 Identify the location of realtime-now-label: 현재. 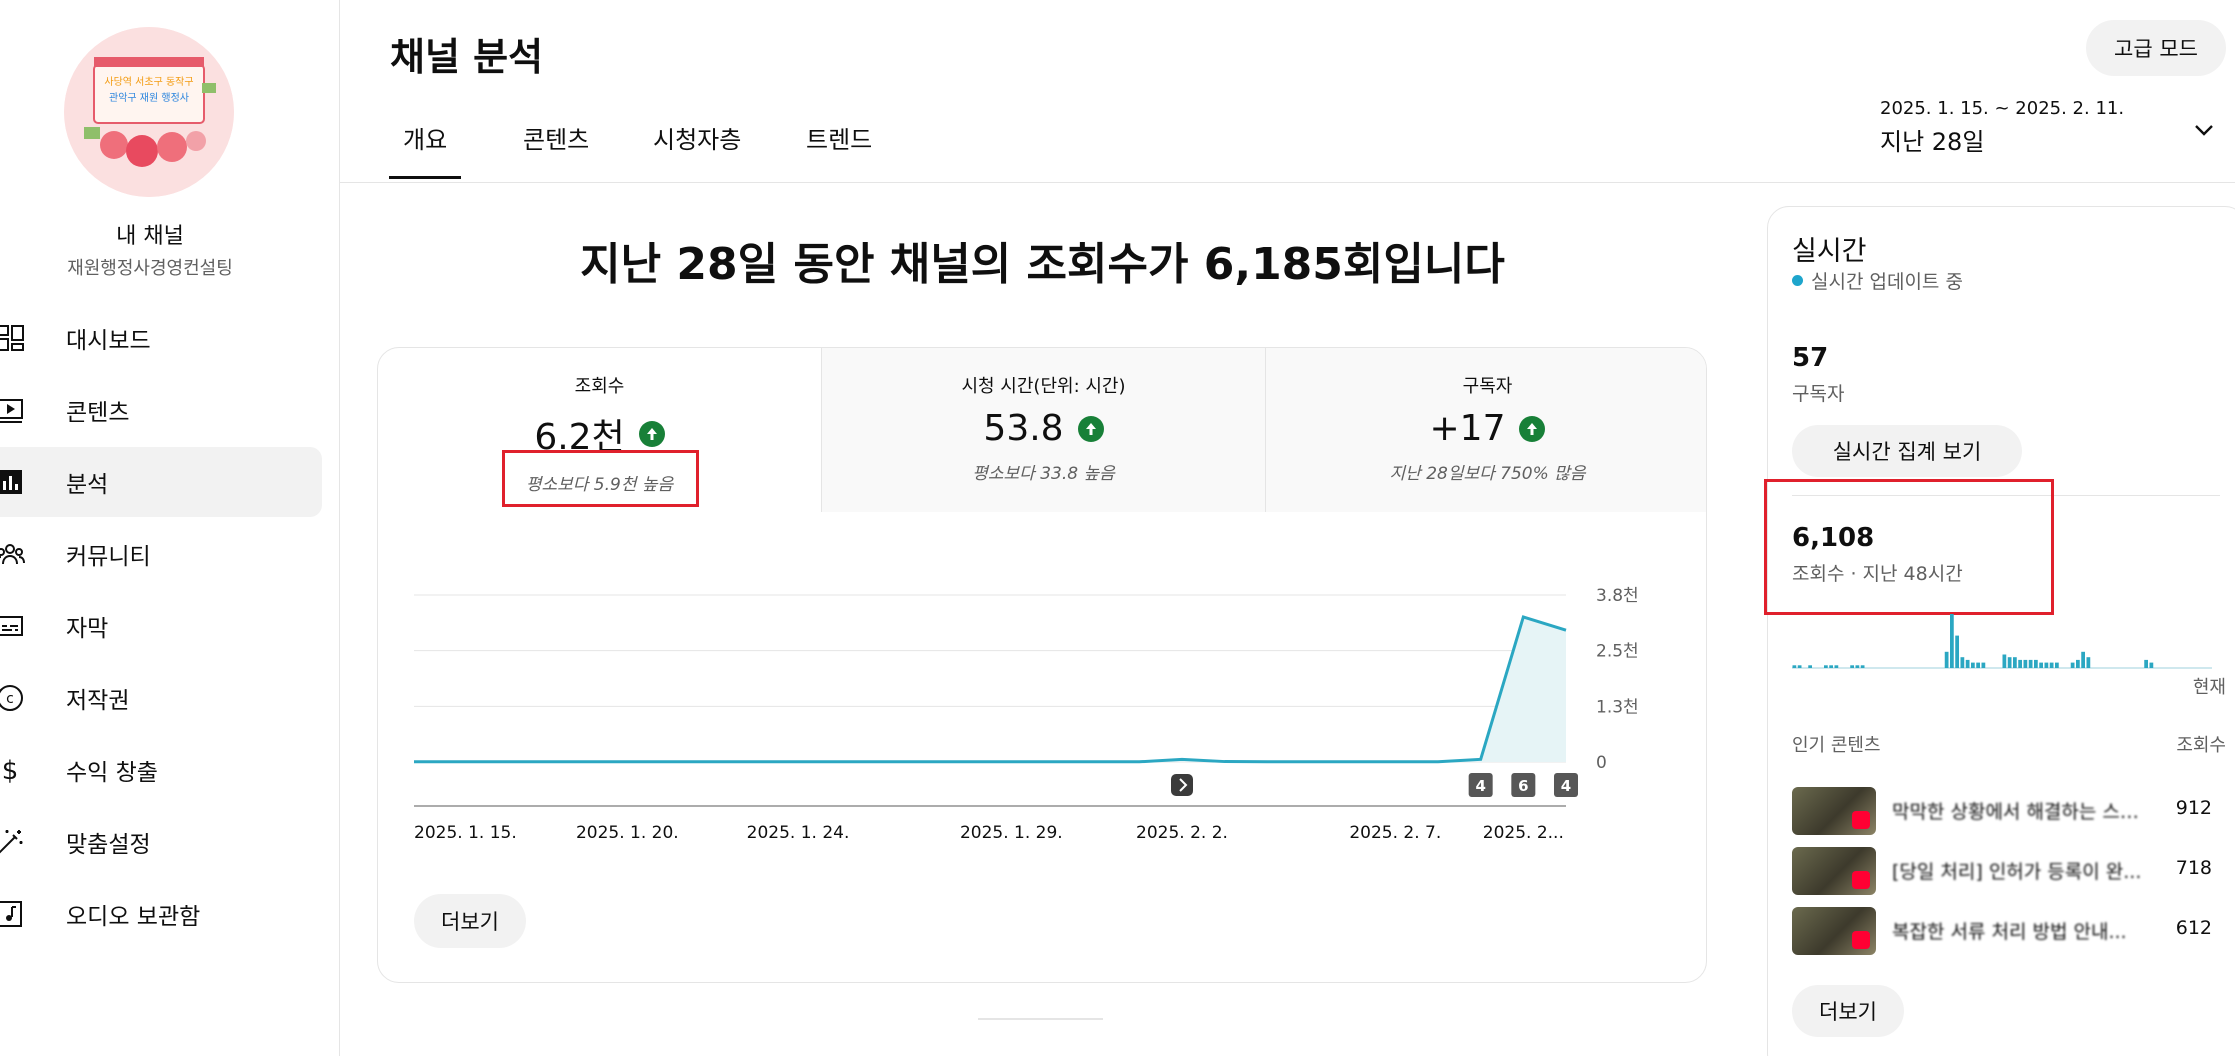
(2209, 687).